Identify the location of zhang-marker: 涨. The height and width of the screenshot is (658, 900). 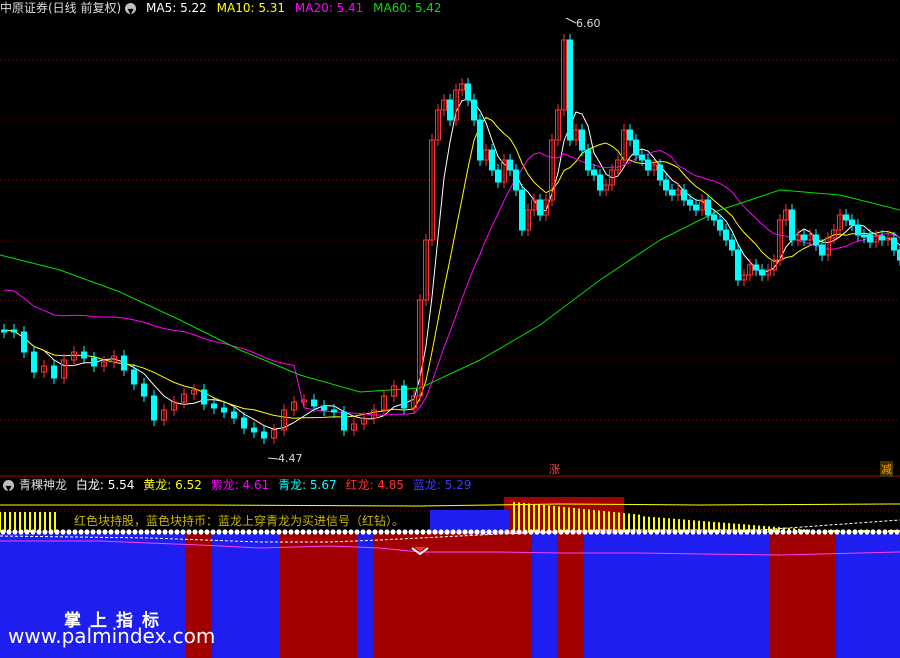
(554, 469).